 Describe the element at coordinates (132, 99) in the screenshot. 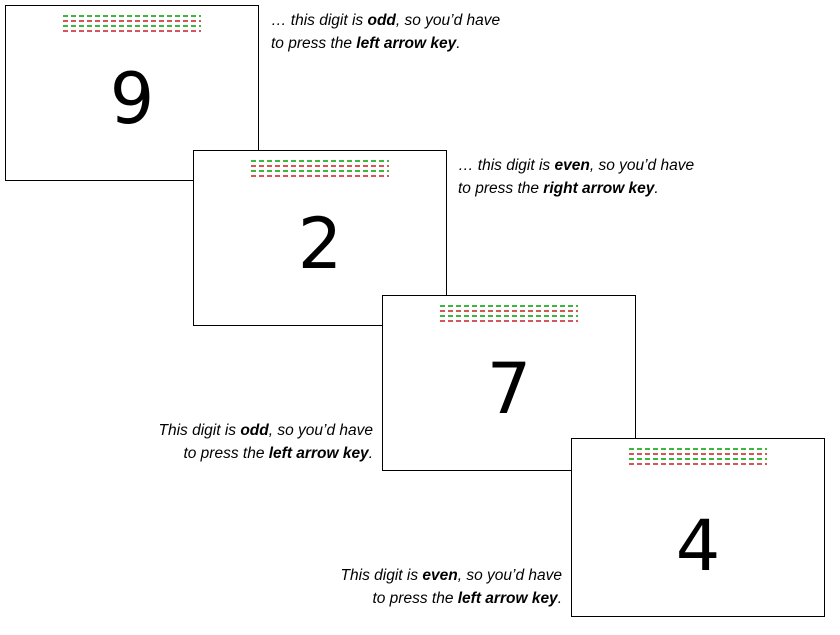

I see `stimulus-digit: 9` at that location.